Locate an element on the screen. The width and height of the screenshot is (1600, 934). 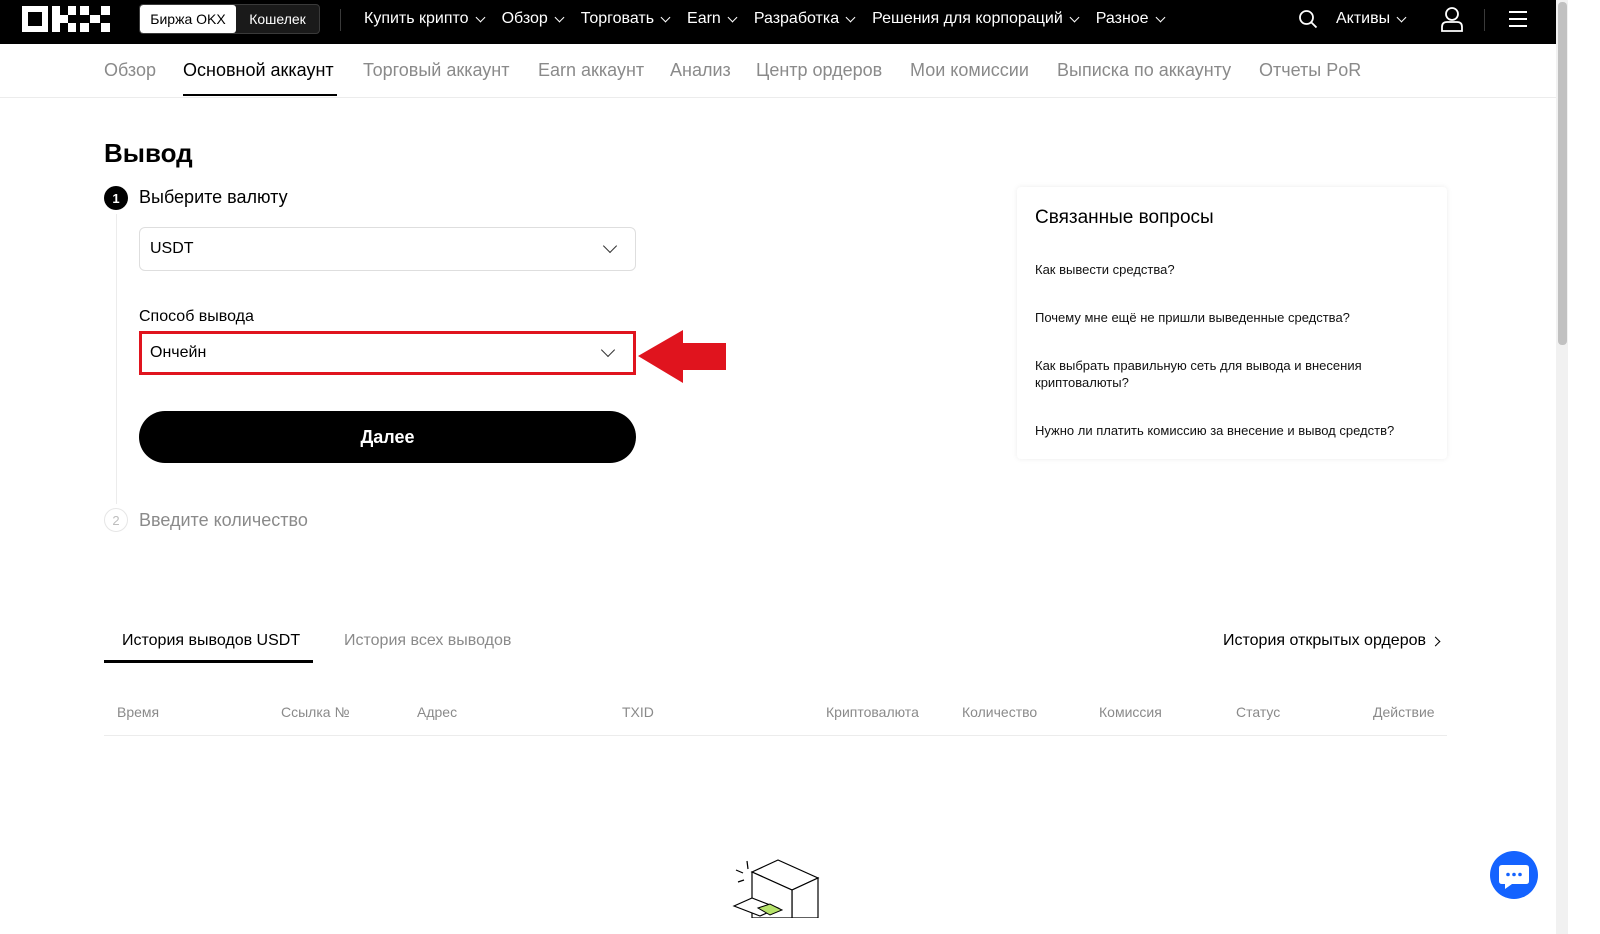
column-header: Ссылка № is located at coordinates (315, 712).